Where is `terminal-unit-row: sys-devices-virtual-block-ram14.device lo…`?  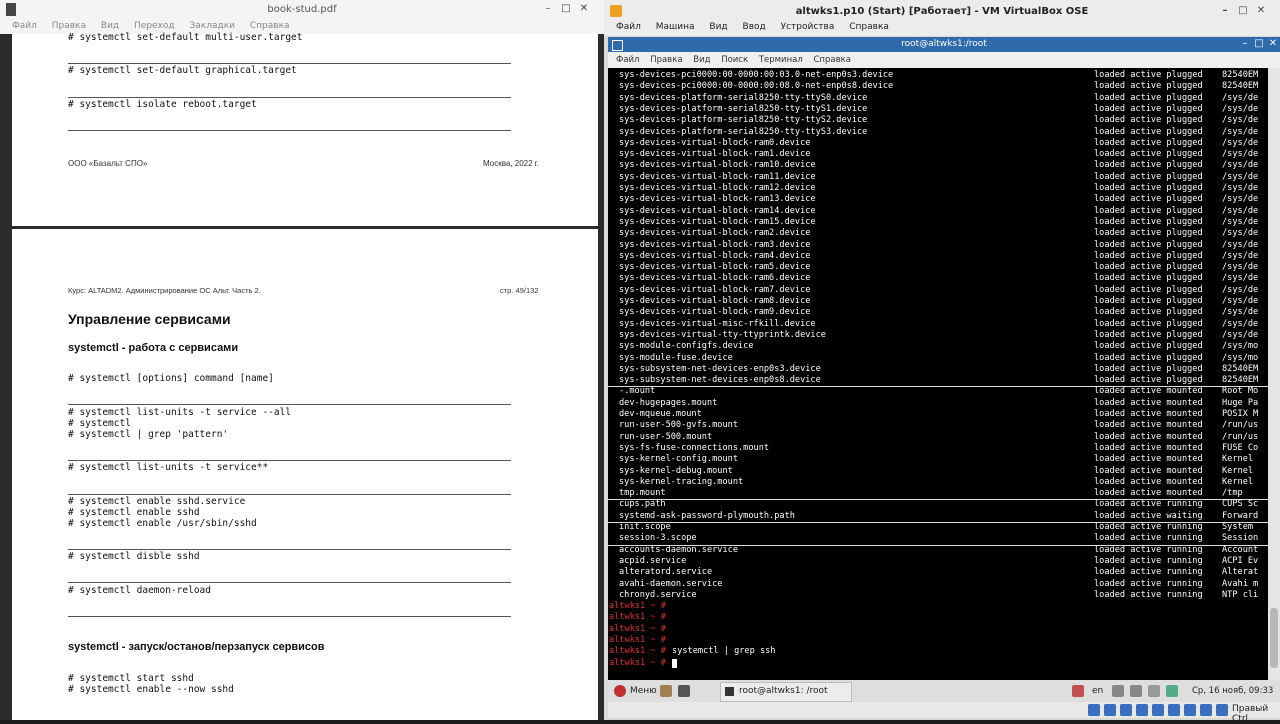 terminal-unit-row: sys-devices-virtual-block-ram14.device lo… is located at coordinates (938, 211).